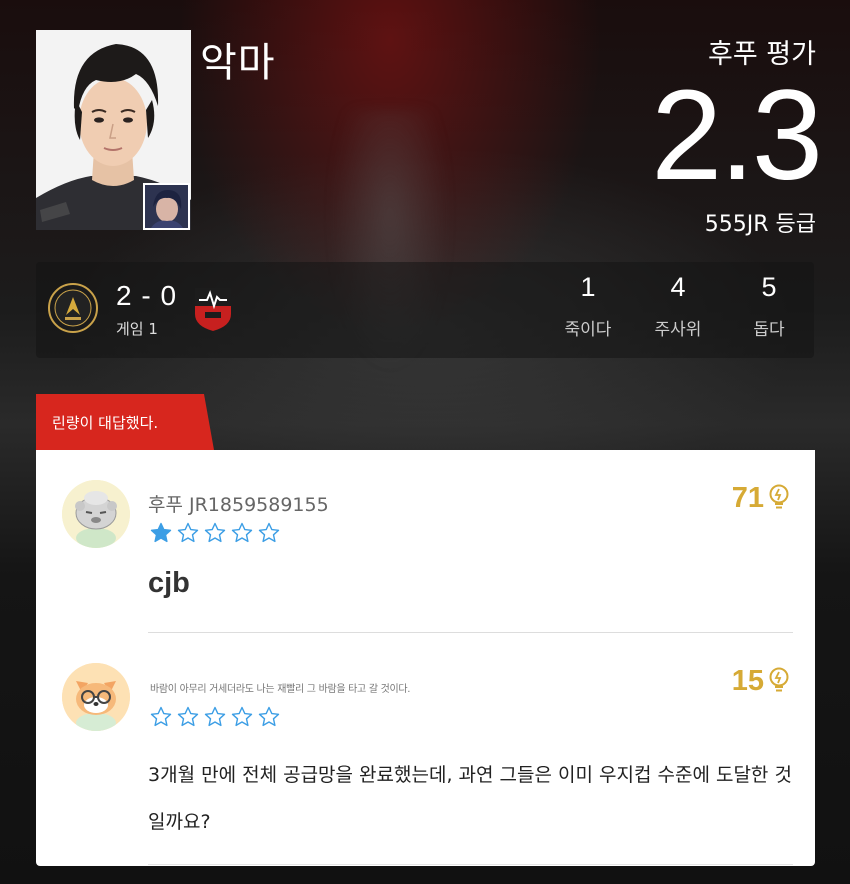  Describe the element at coordinates (169, 583) in the screenshot. I see `comment-text: cjb` at that location.